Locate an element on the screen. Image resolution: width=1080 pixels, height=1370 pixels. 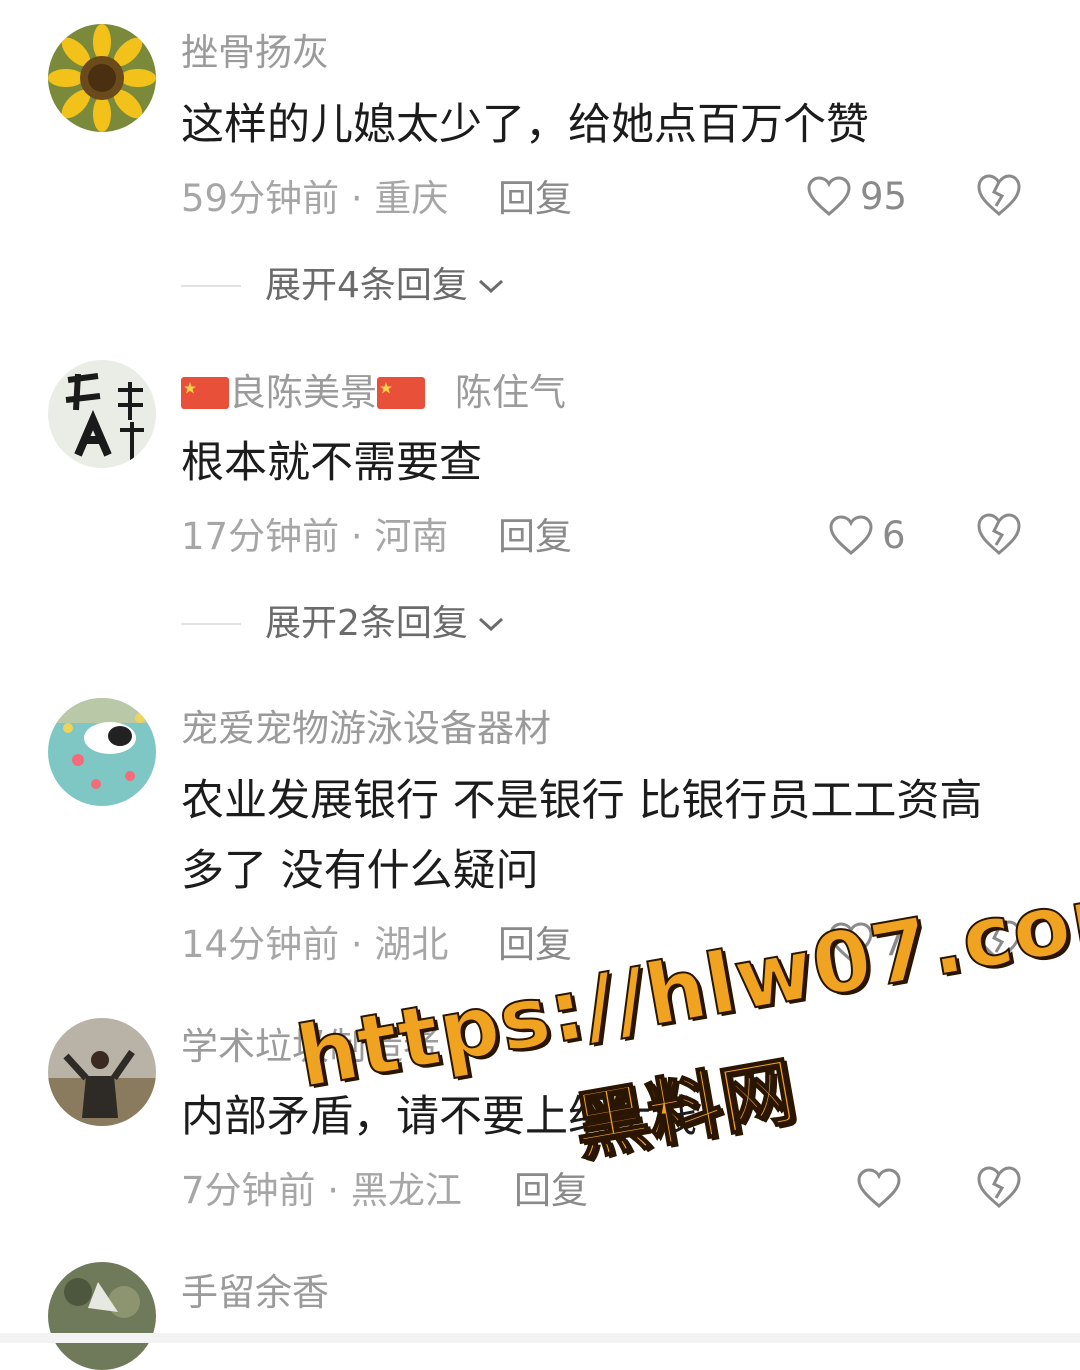
username: 良陈美景 陈住气 is located at coordinates (373, 392).